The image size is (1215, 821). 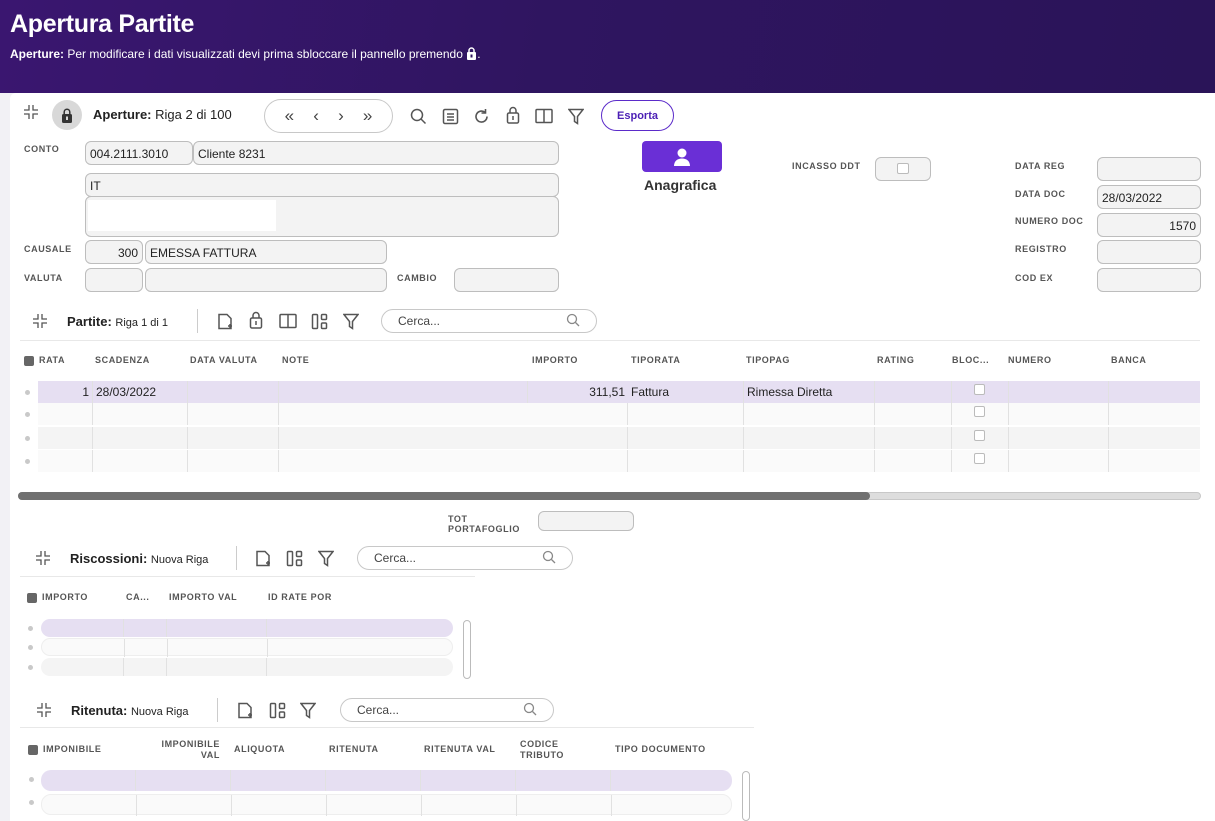 I want to click on cambio-field, so click(x=506, y=280).